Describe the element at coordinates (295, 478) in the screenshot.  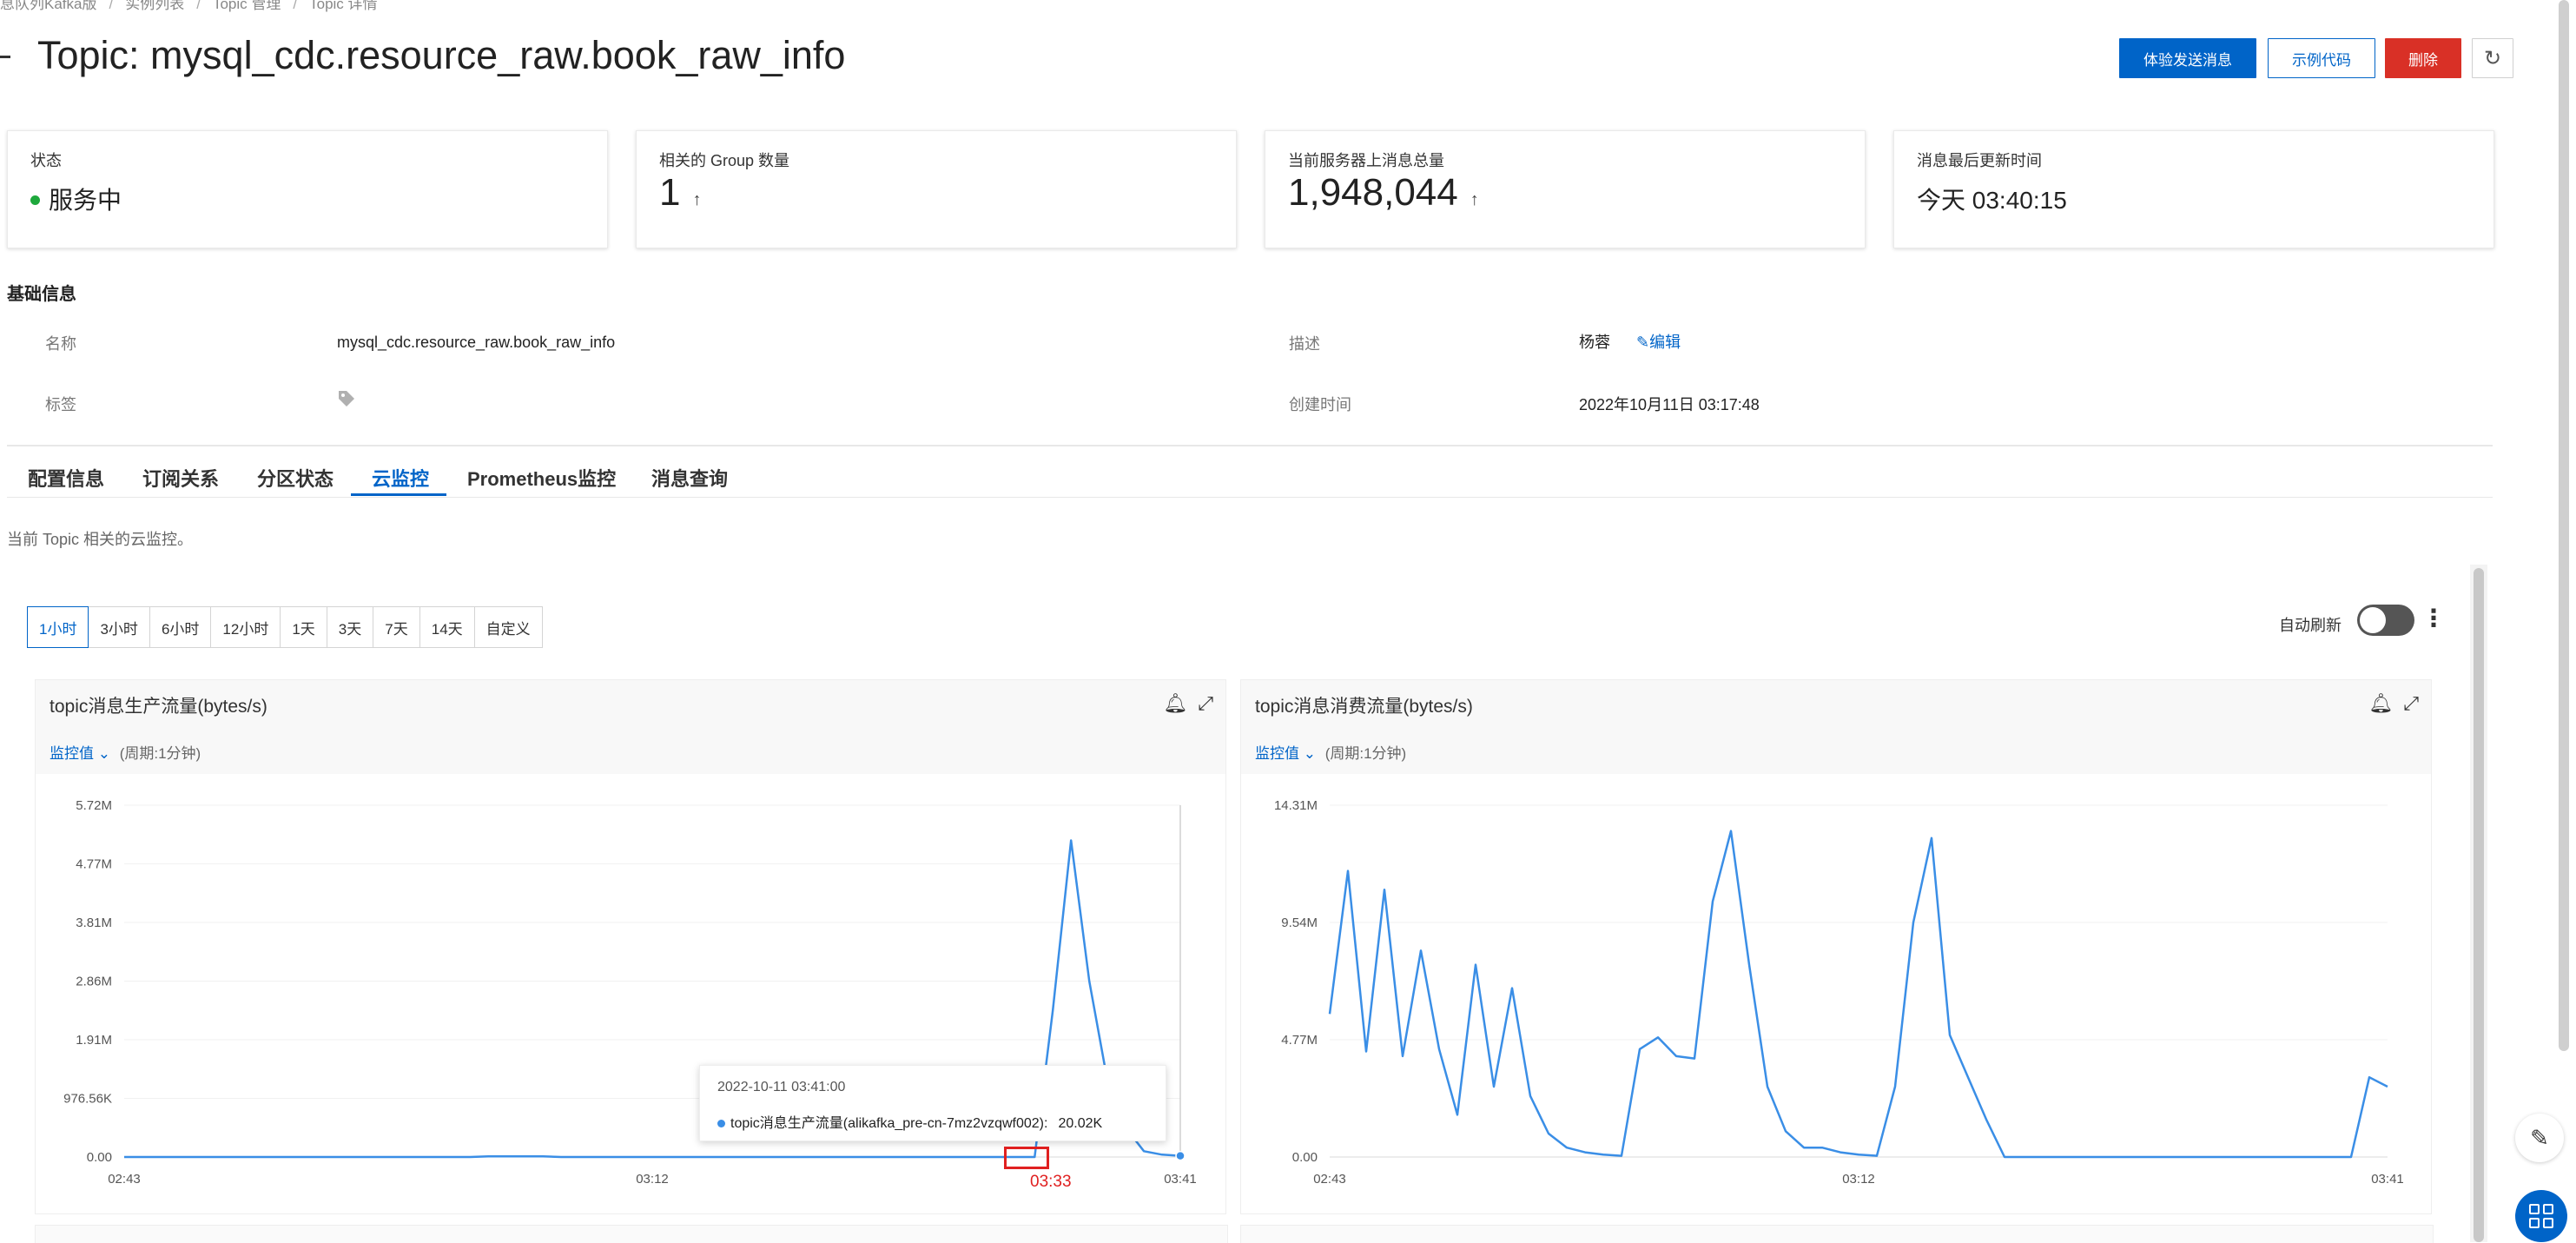
I see `tab-partitions: 分区状态` at that location.